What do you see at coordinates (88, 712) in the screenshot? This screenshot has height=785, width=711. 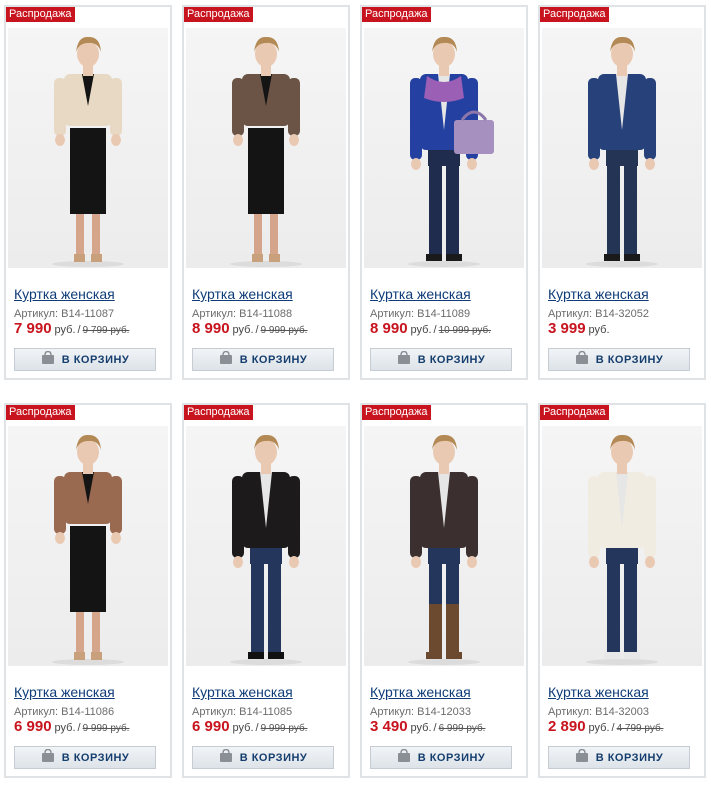 I see `sku-value: B14-11086` at bounding box center [88, 712].